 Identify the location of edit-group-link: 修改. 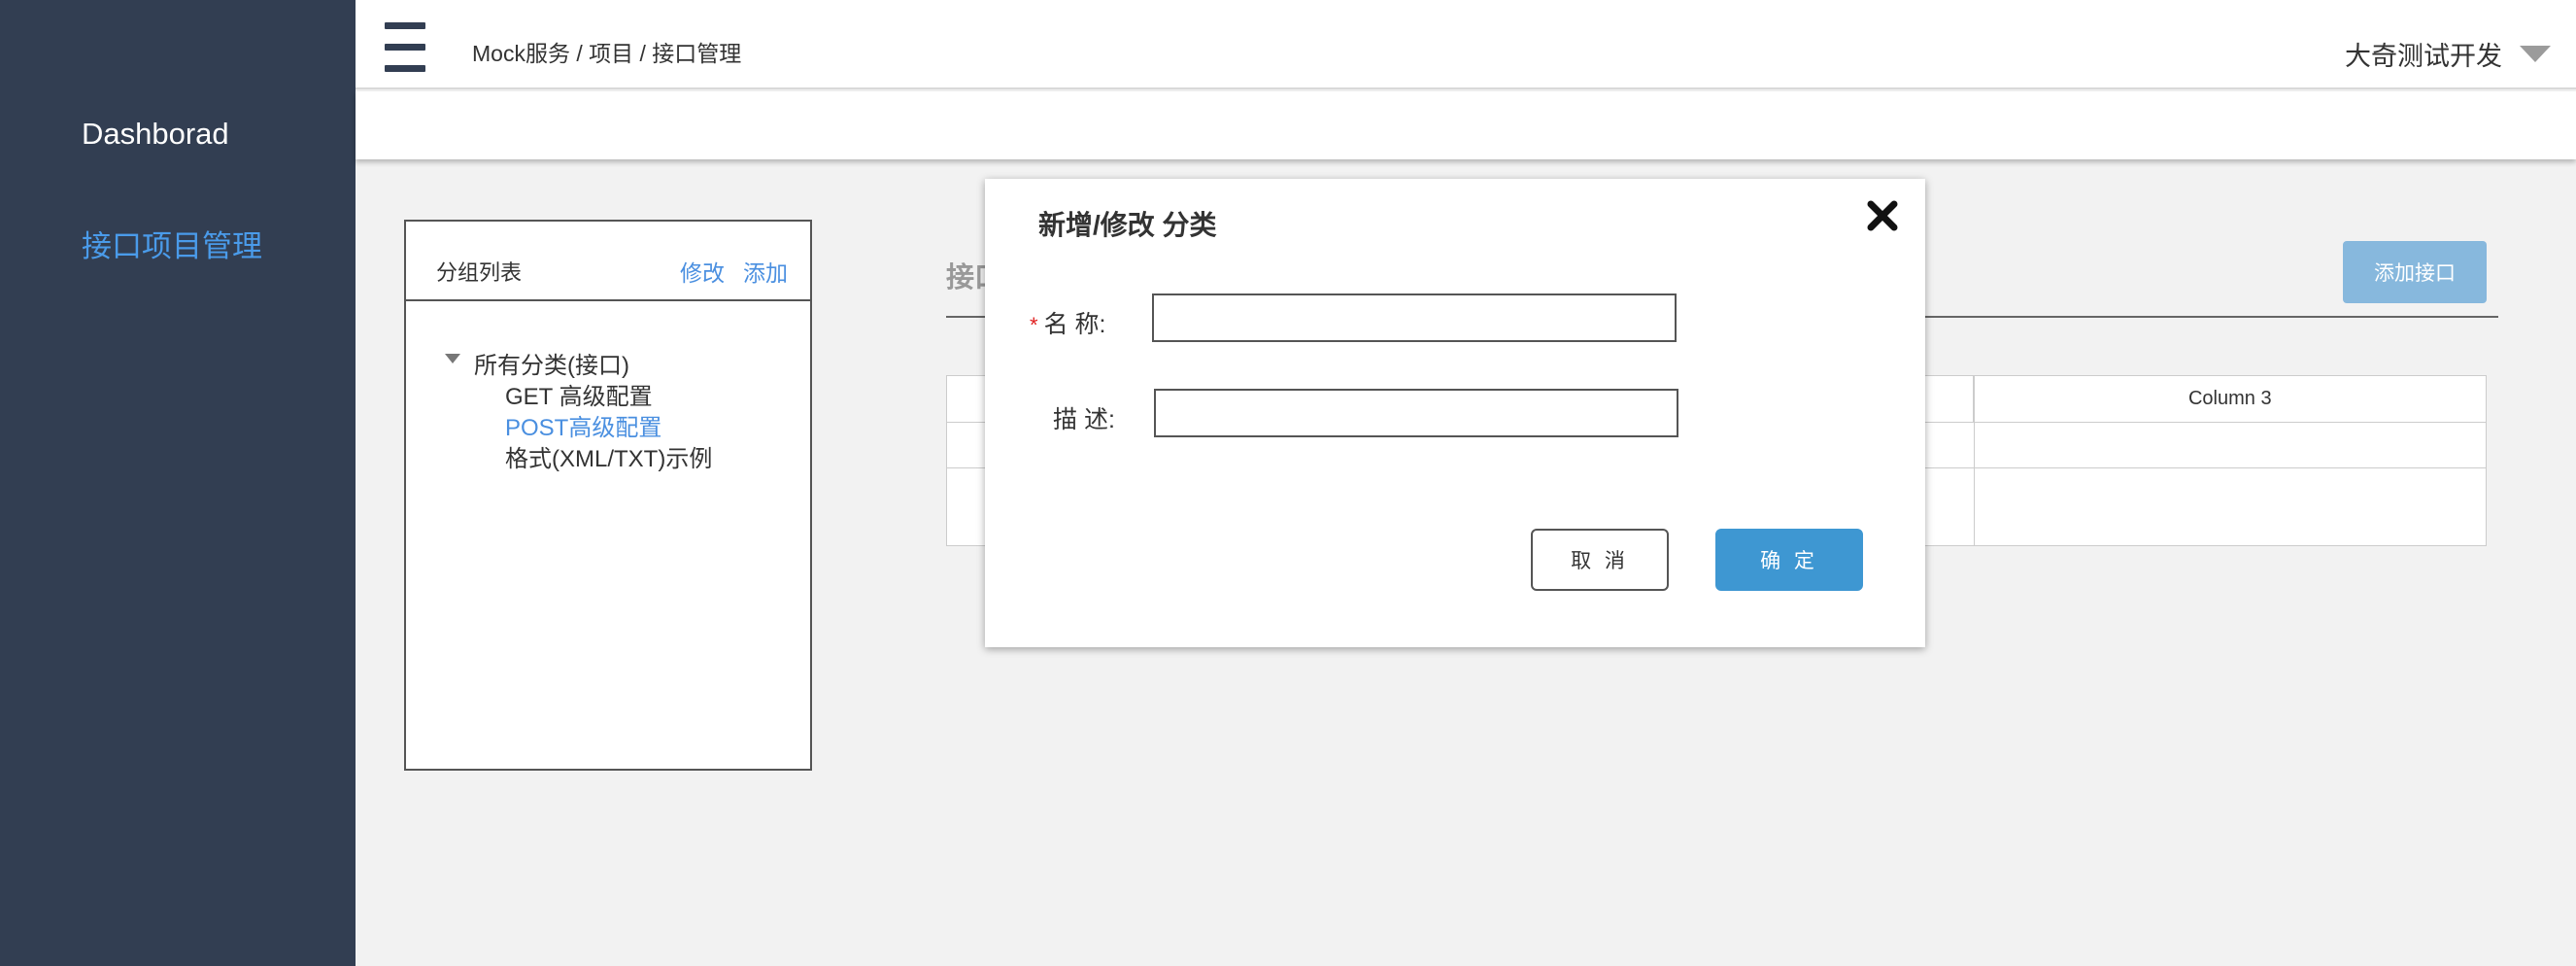
(702, 271).